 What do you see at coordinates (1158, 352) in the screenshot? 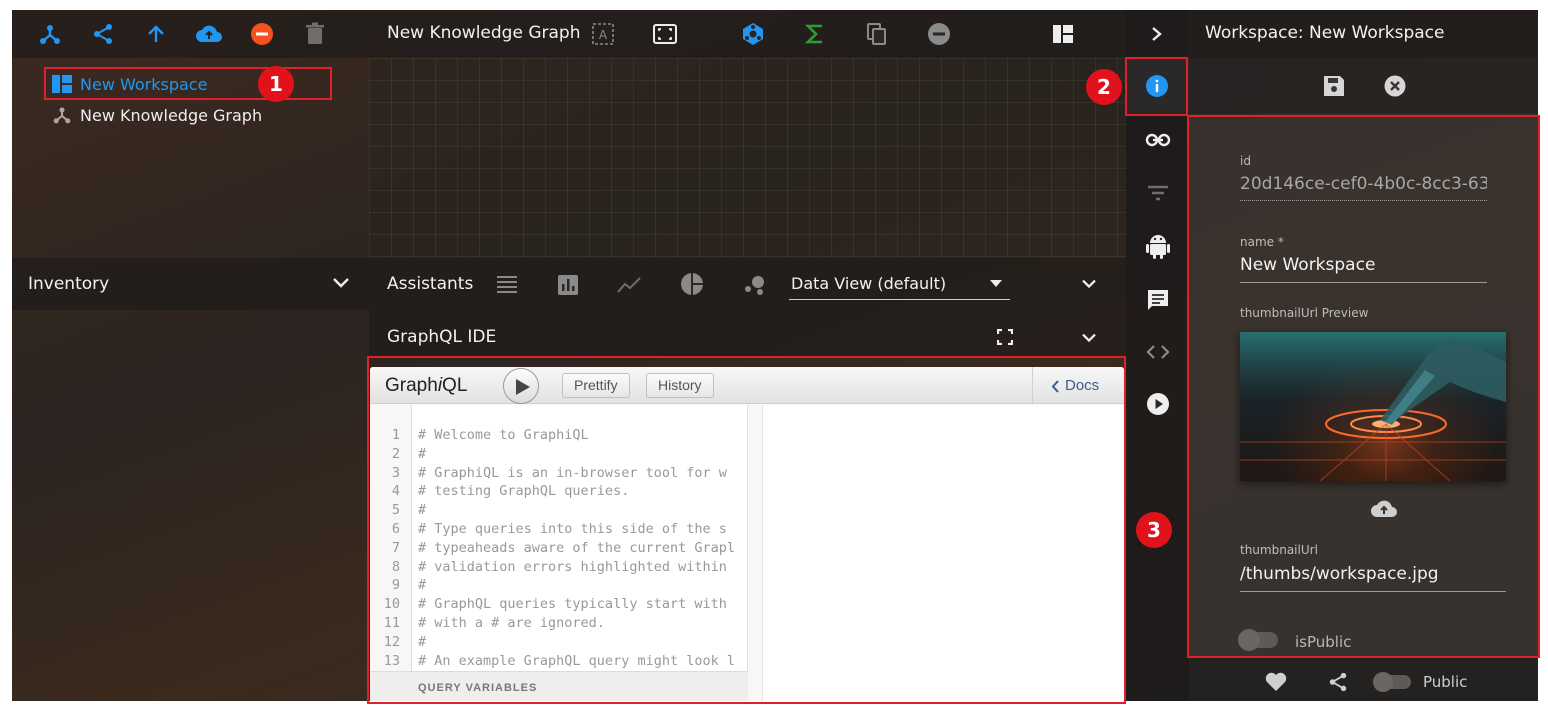
I see `code-icon` at bounding box center [1158, 352].